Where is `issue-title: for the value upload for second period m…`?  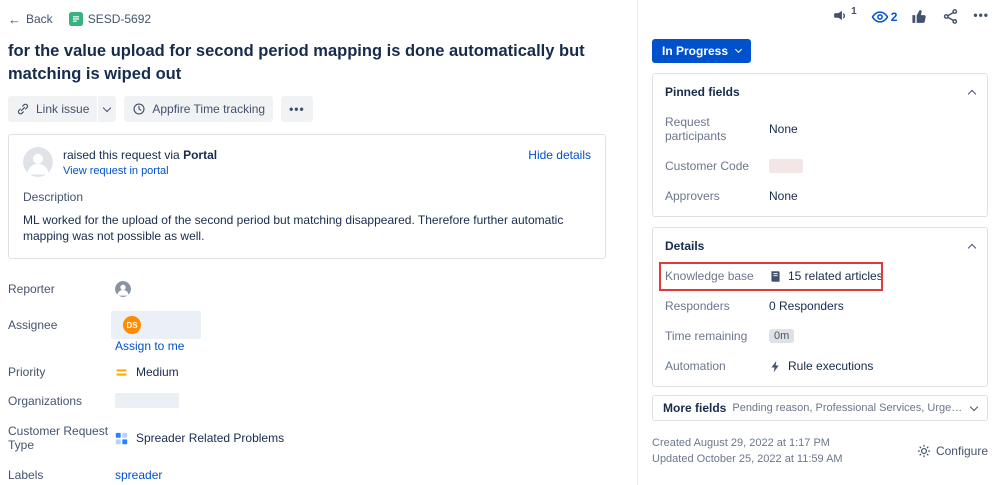 issue-title: for the value upload for second period m… is located at coordinates (303, 63).